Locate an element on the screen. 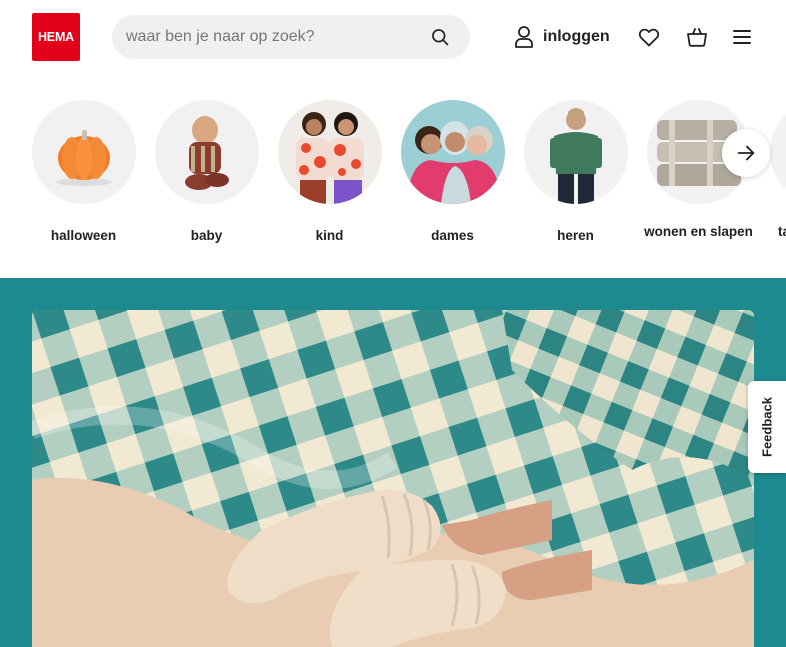 The width and height of the screenshot is (786, 647). category-label: wonen en slapen is located at coordinates (698, 231).